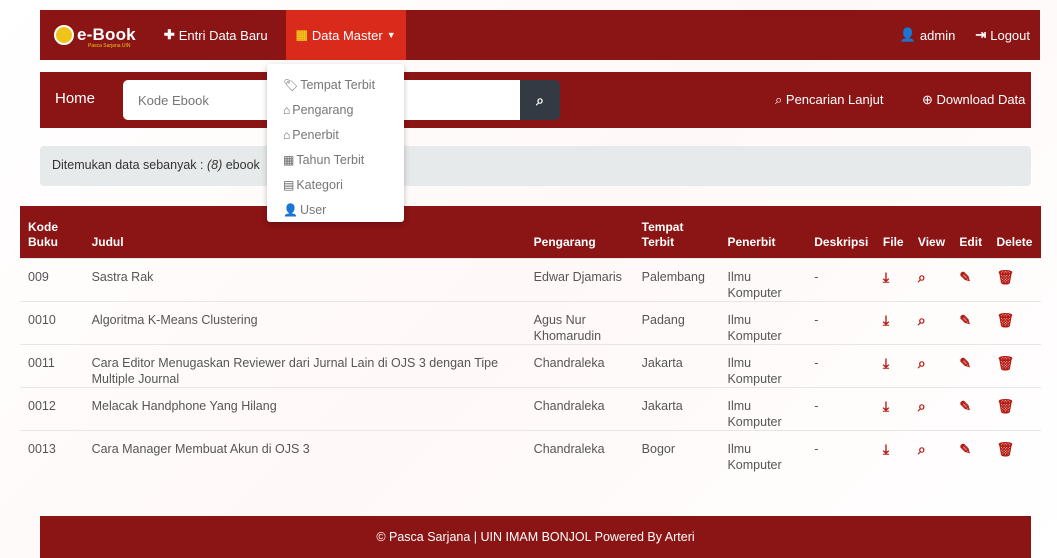  I want to click on cell-judul: Sastra Rak, so click(304, 279).